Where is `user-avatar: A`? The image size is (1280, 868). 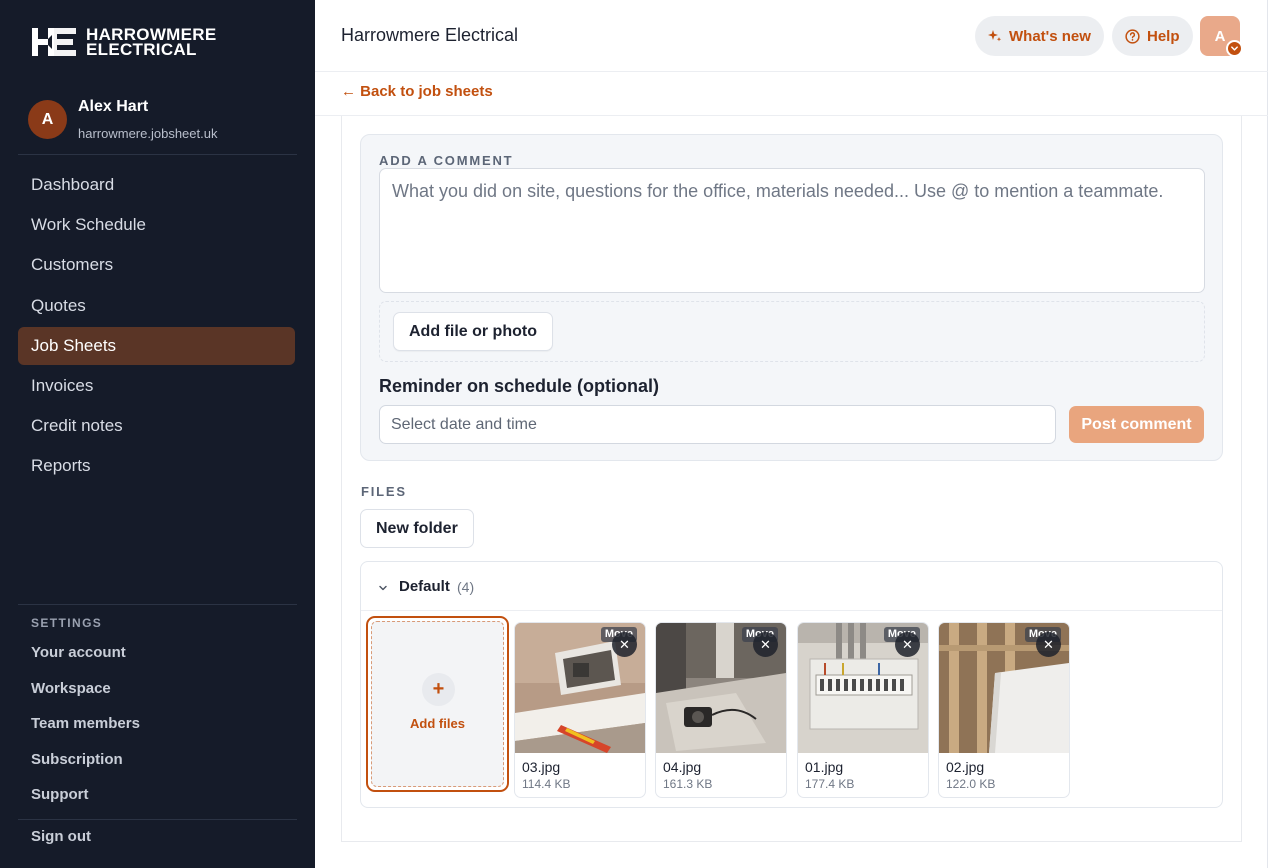 user-avatar: A is located at coordinates (47, 119).